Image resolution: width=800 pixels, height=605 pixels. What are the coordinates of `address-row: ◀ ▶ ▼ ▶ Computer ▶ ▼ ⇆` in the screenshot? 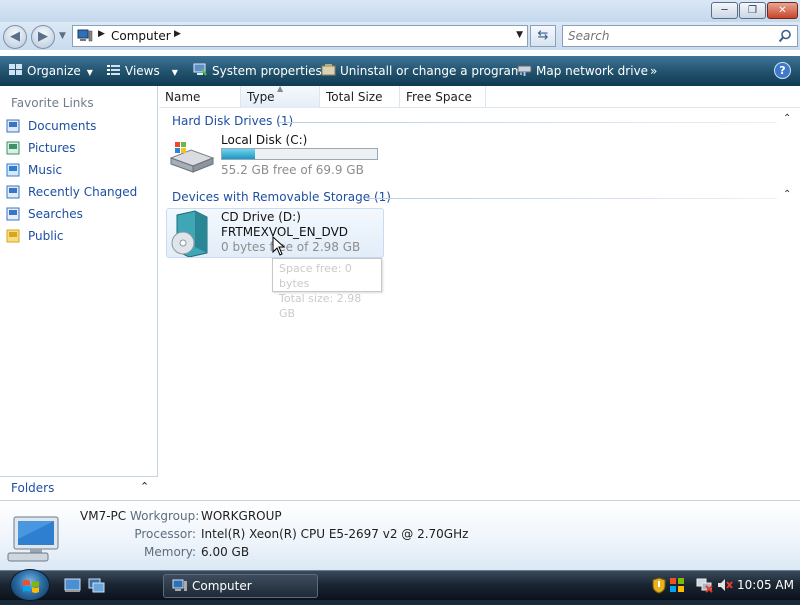 It's located at (400, 36).